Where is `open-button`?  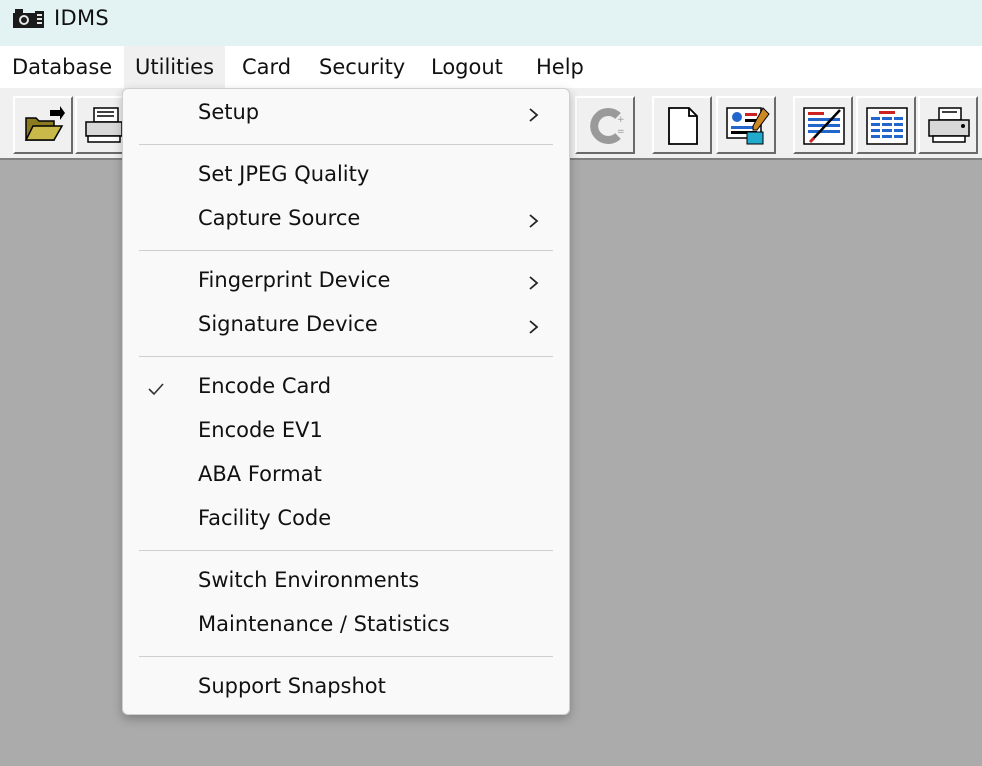
open-button is located at coordinates (43, 125).